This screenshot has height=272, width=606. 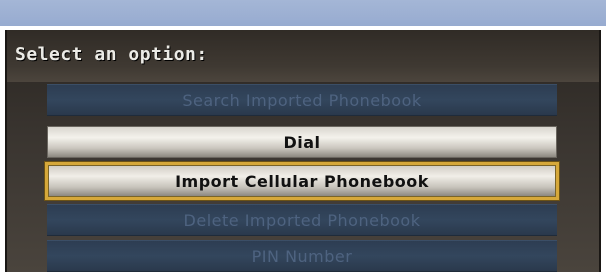 I want to click on top-banner, so click(x=303, y=13).